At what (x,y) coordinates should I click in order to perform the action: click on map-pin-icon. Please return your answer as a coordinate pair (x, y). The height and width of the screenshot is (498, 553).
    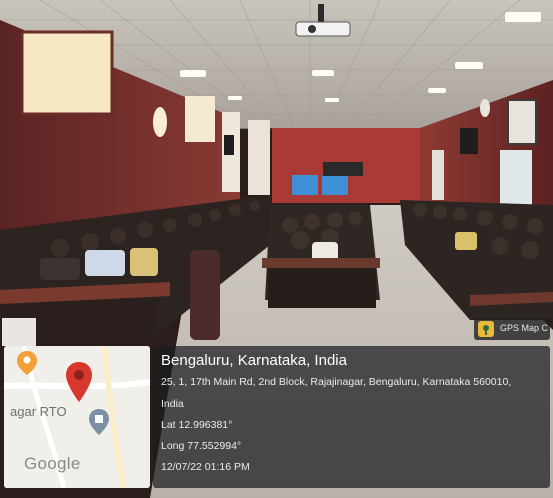
    Looking at the image, I should click on (27, 363).